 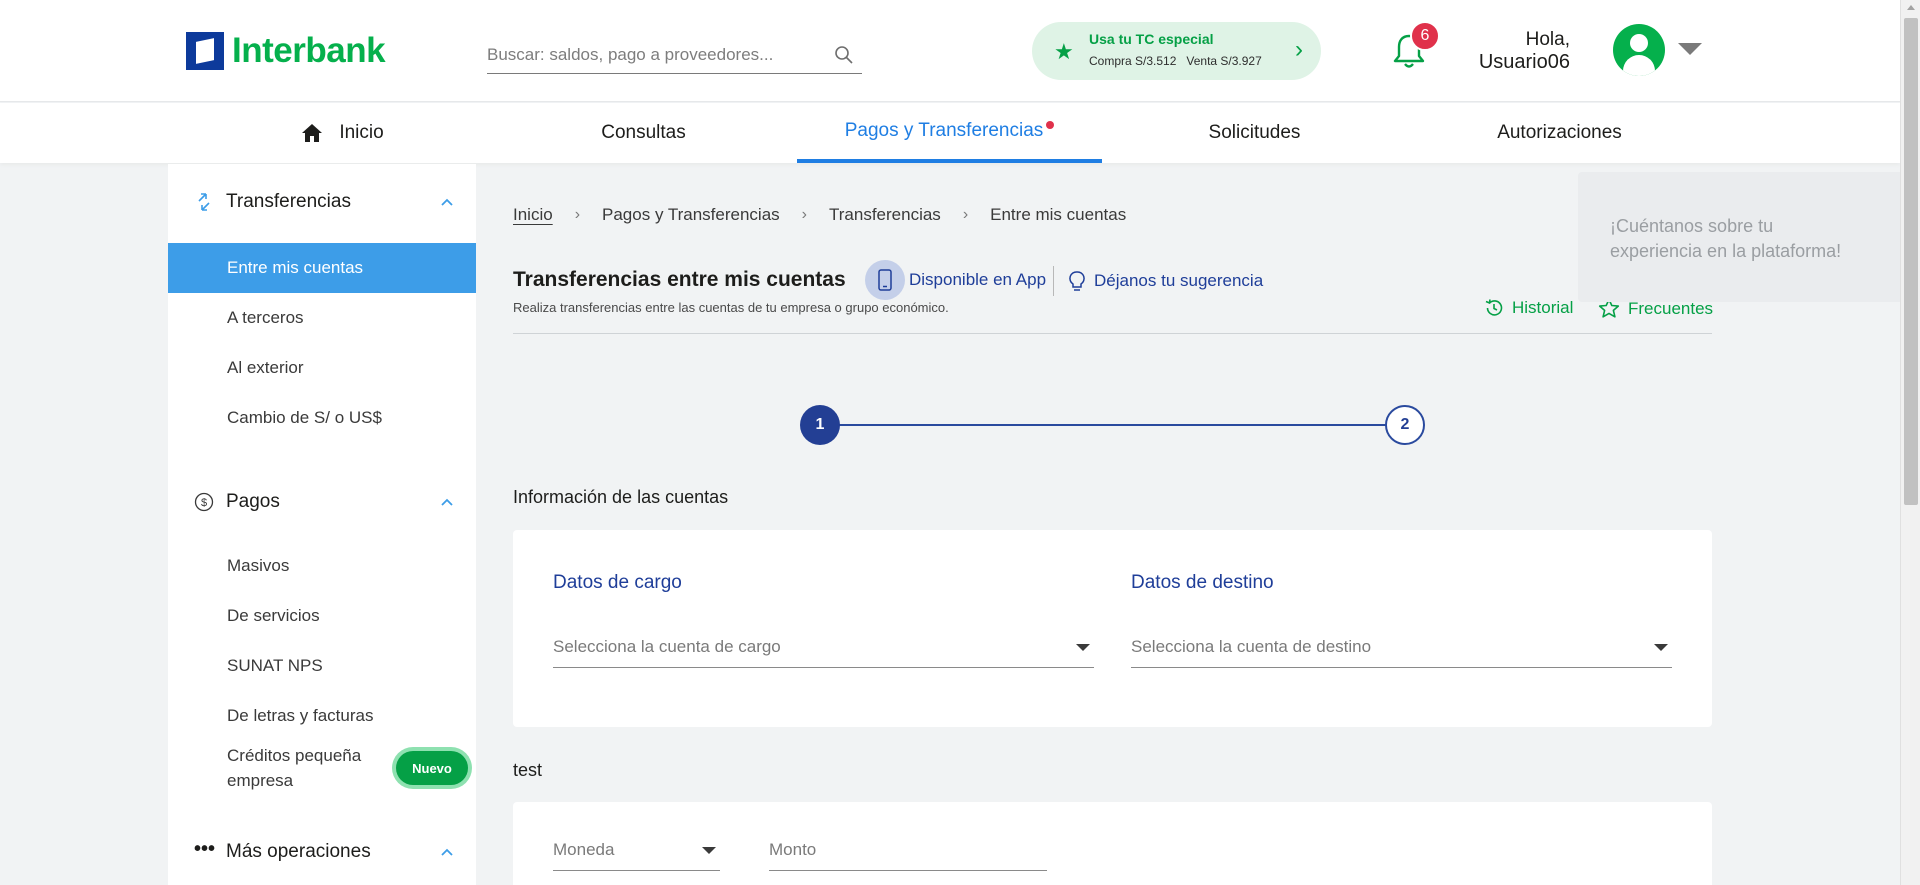 I want to click on datos-cargo-title: Datos de cargo, so click(x=617, y=582).